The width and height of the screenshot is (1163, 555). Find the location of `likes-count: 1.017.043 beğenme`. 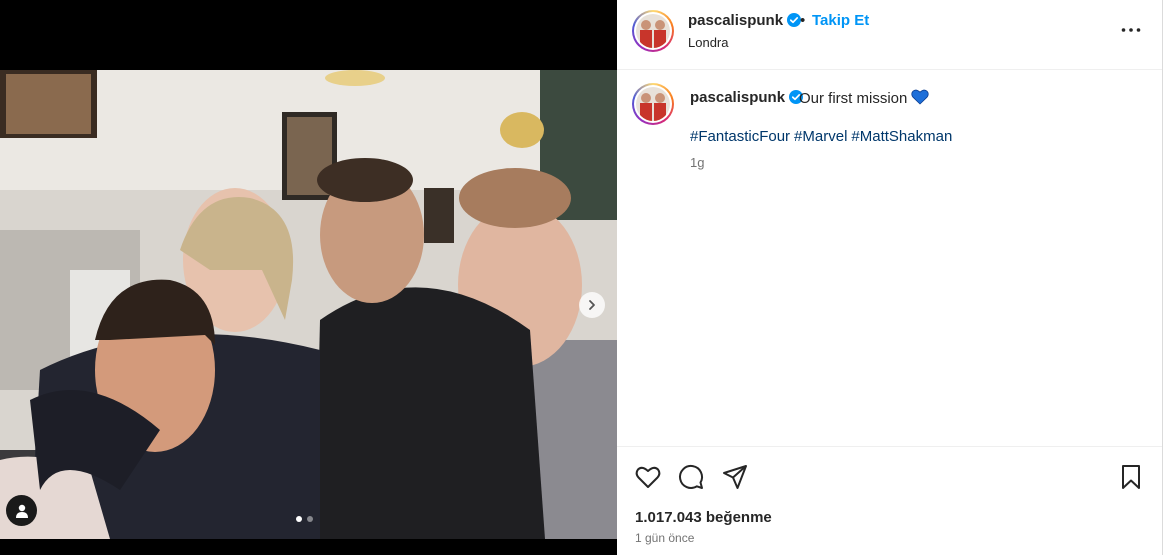

likes-count: 1.017.043 beğenme is located at coordinates (703, 517).